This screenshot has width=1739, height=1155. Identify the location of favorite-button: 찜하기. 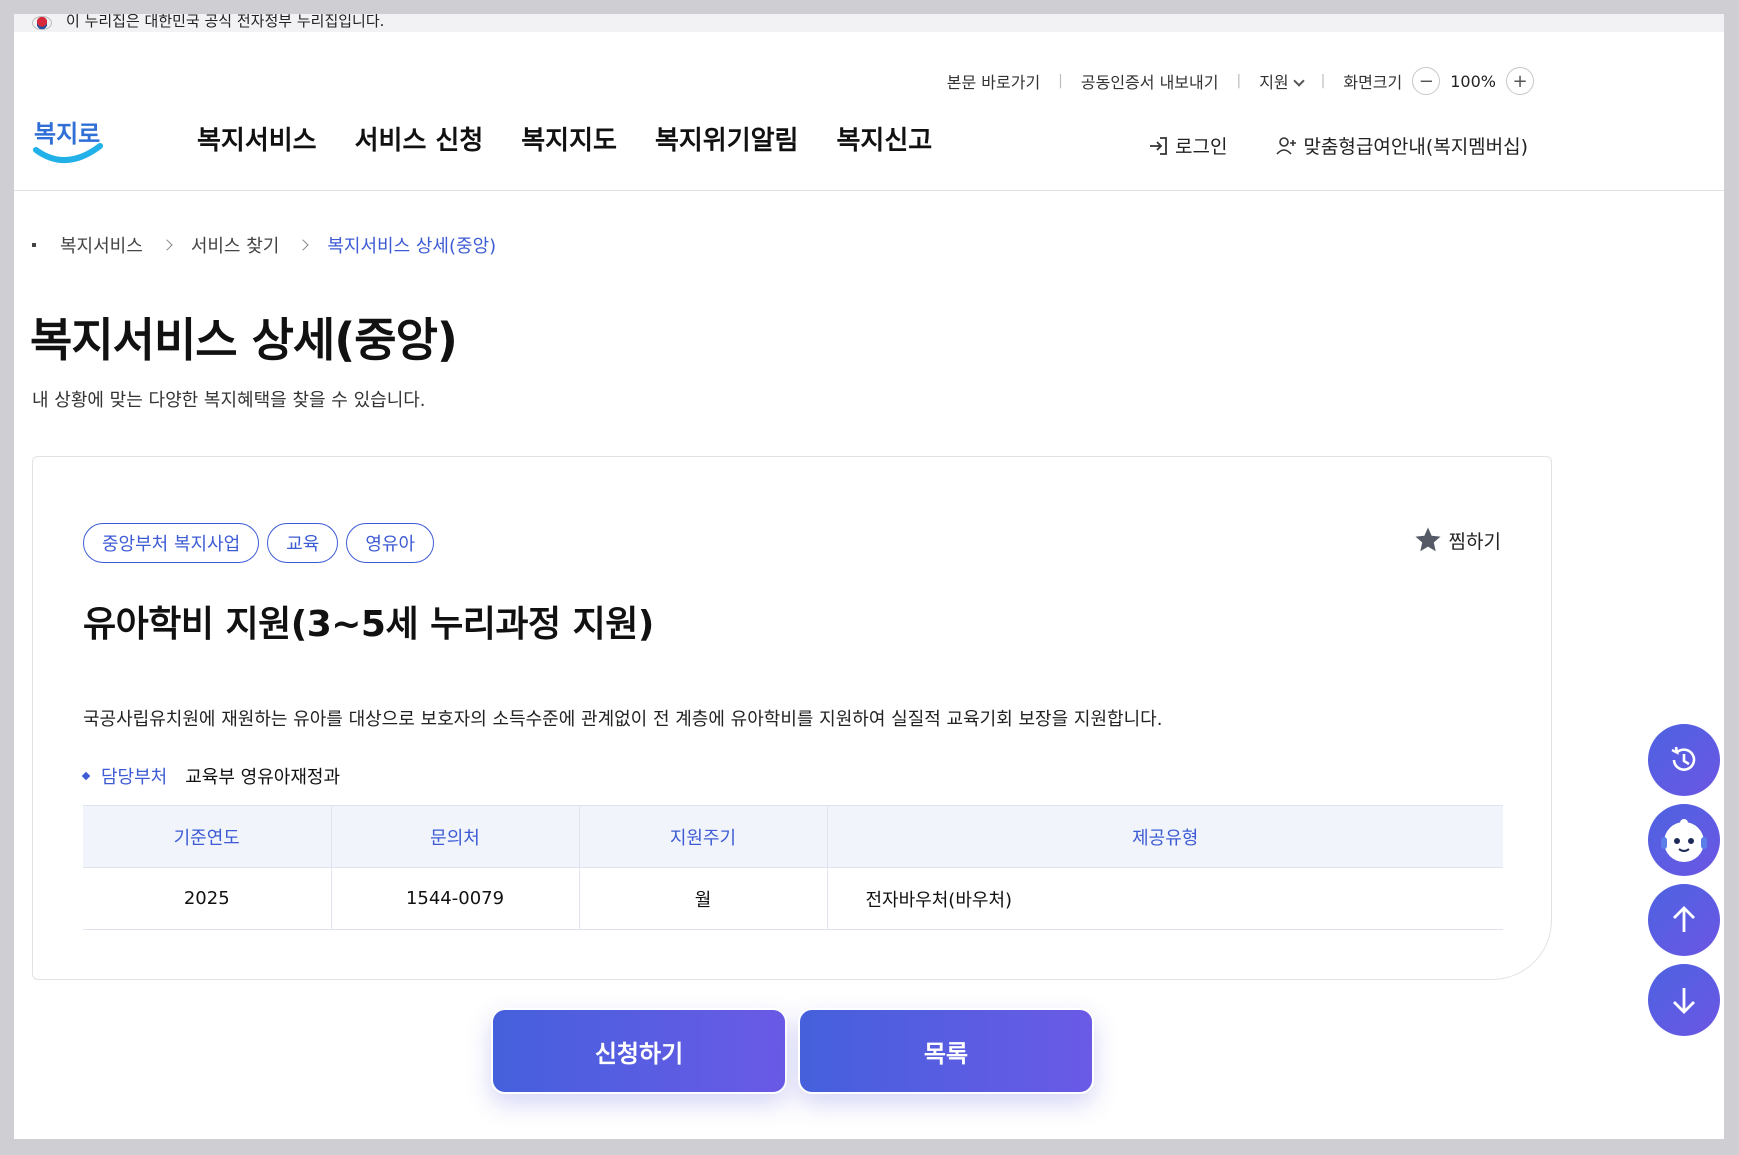
(1457, 540).